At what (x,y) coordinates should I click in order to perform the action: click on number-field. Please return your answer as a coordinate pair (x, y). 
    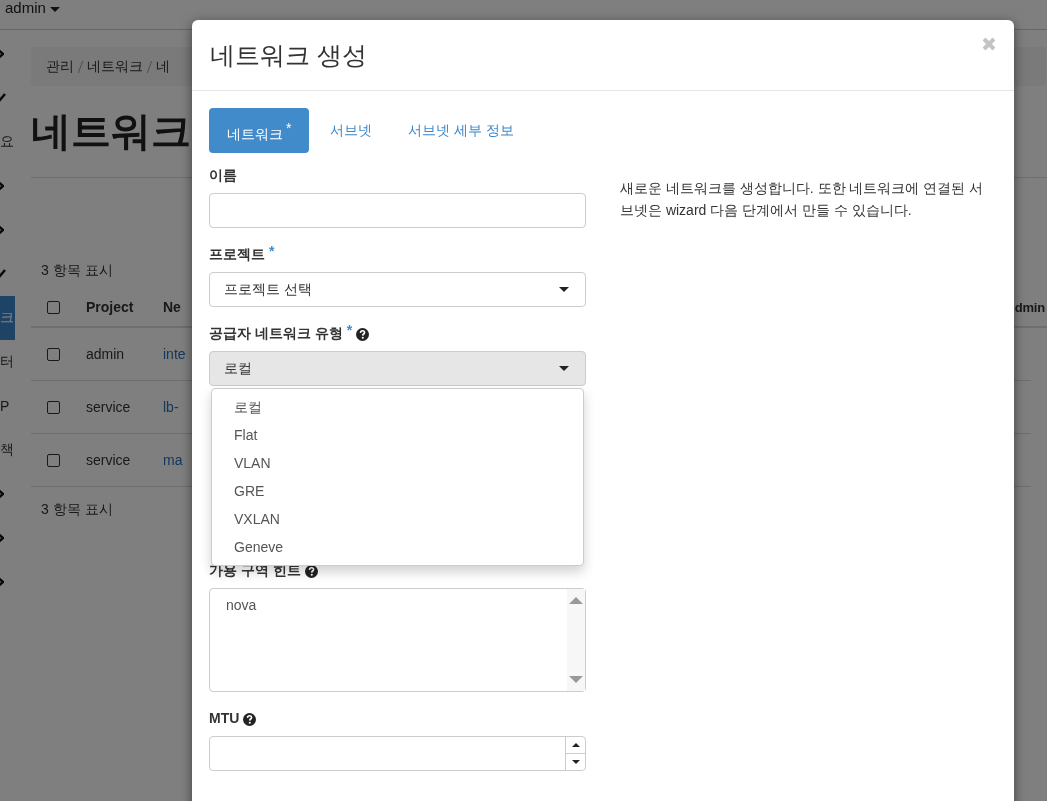
    Looking at the image, I should click on (397, 753).